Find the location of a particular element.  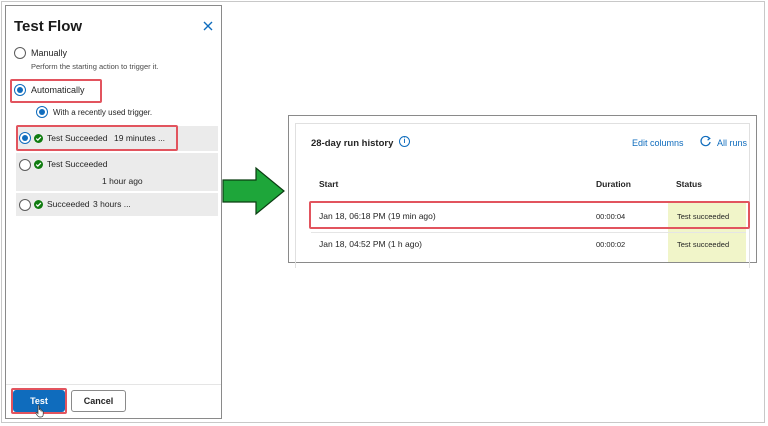

footer-divider is located at coordinates (113, 384).